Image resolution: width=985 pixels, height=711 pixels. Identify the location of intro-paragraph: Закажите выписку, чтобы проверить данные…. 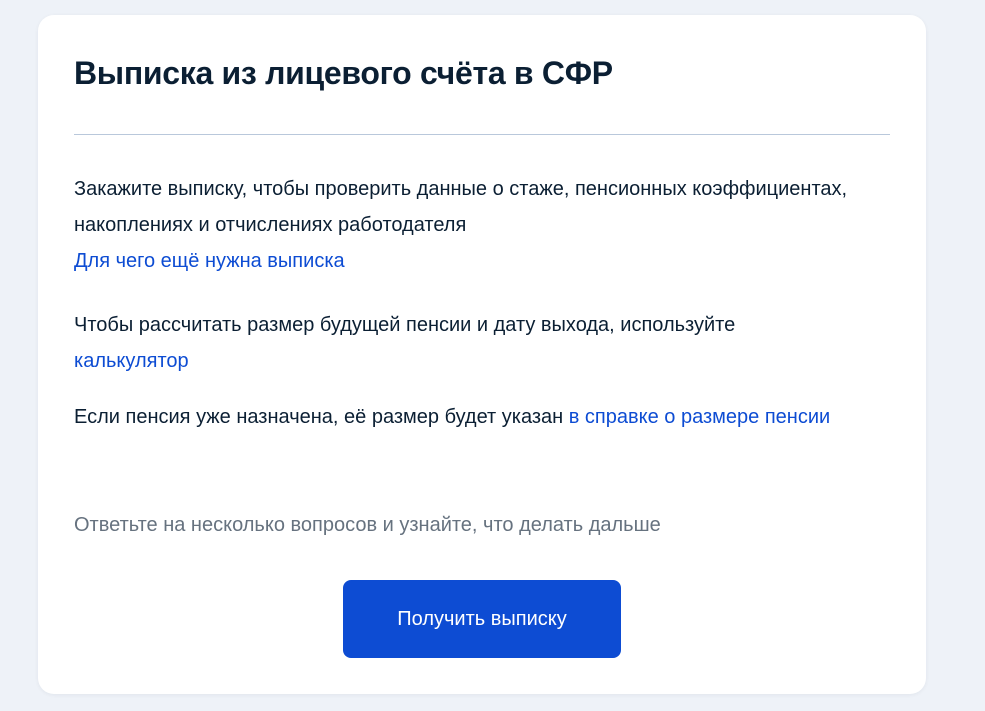
(484, 225).